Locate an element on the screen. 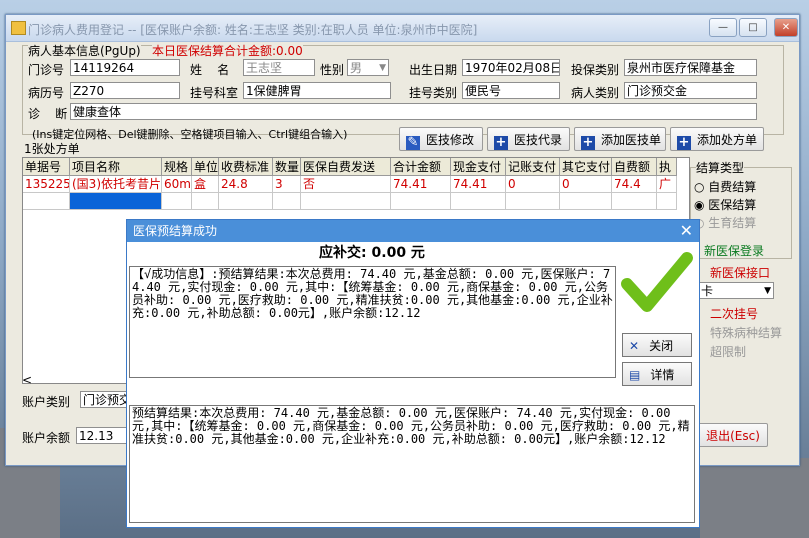  new-port-button: 新医保接口 is located at coordinates (740, 272).